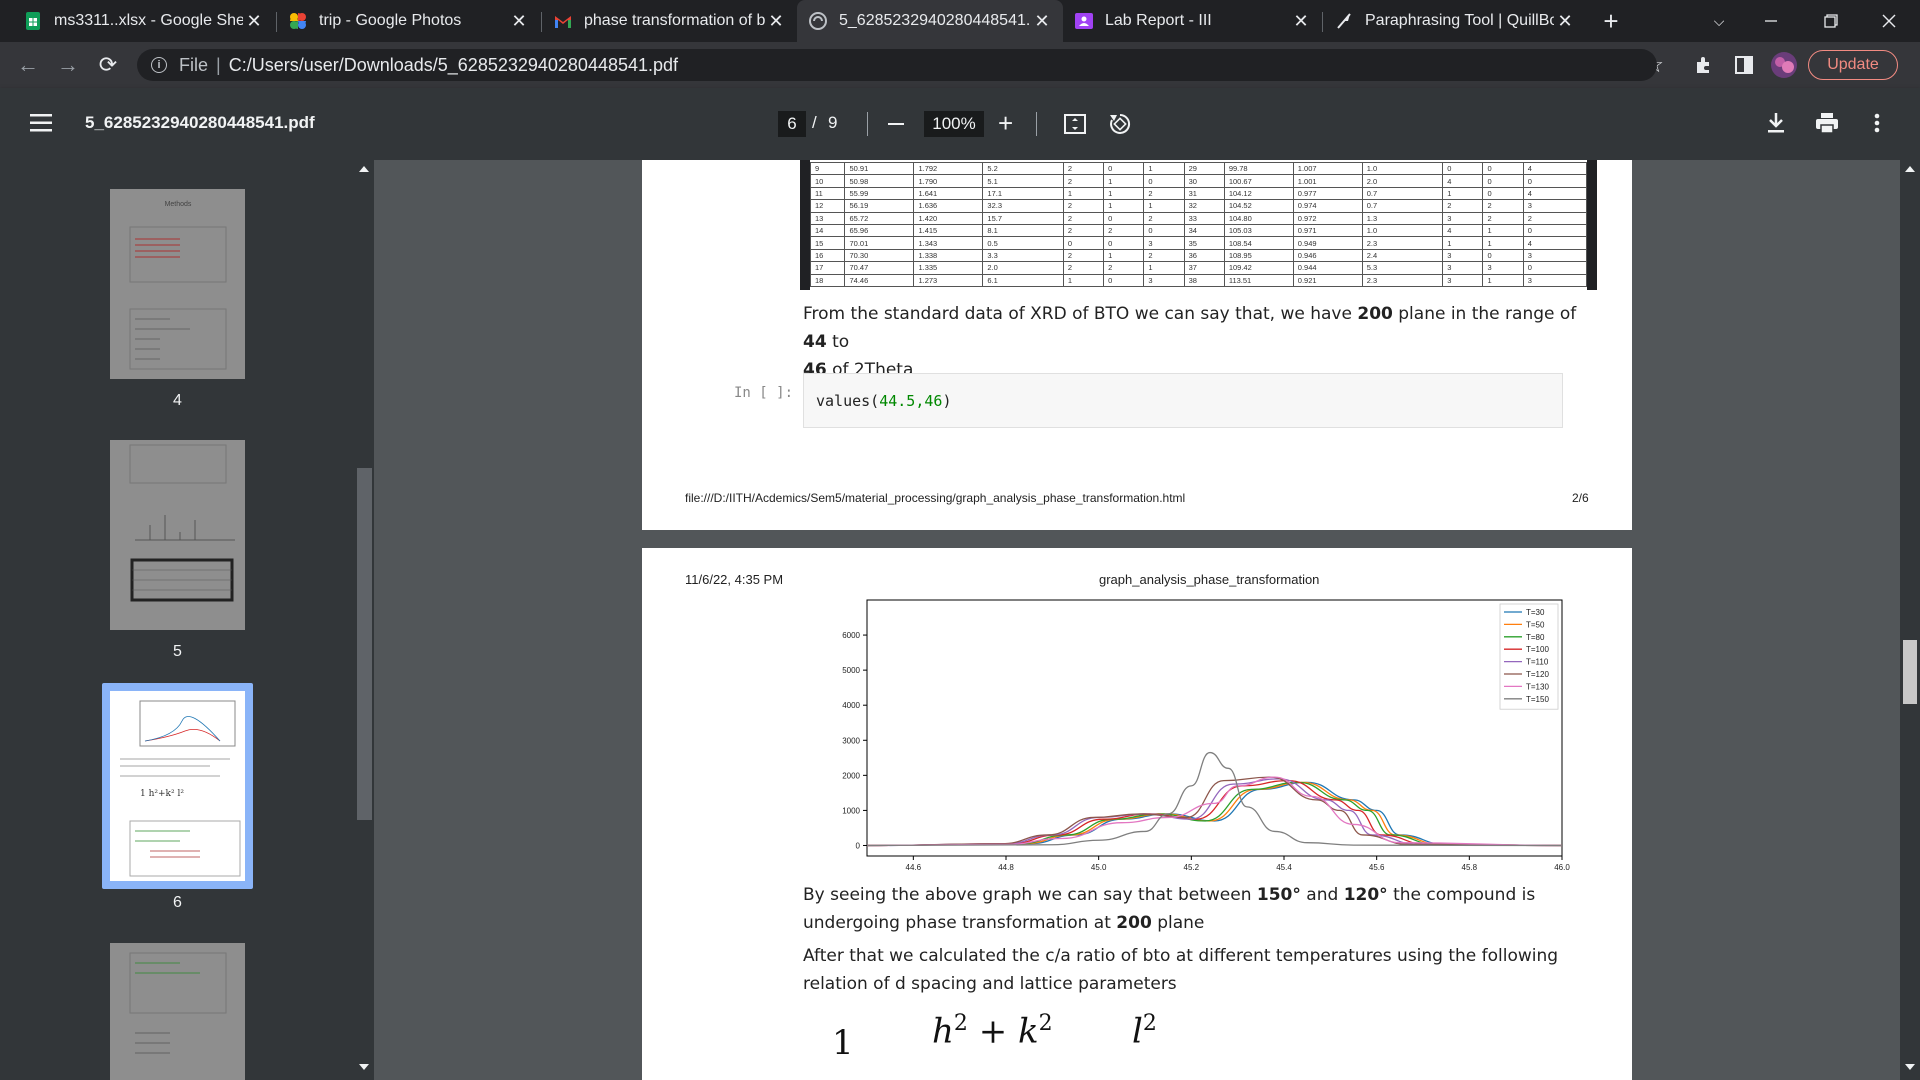 The image size is (1920, 1080). Describe the element at coordinates (1537, 686) in the screenshot. I see `legend-label: T=130` at that location.